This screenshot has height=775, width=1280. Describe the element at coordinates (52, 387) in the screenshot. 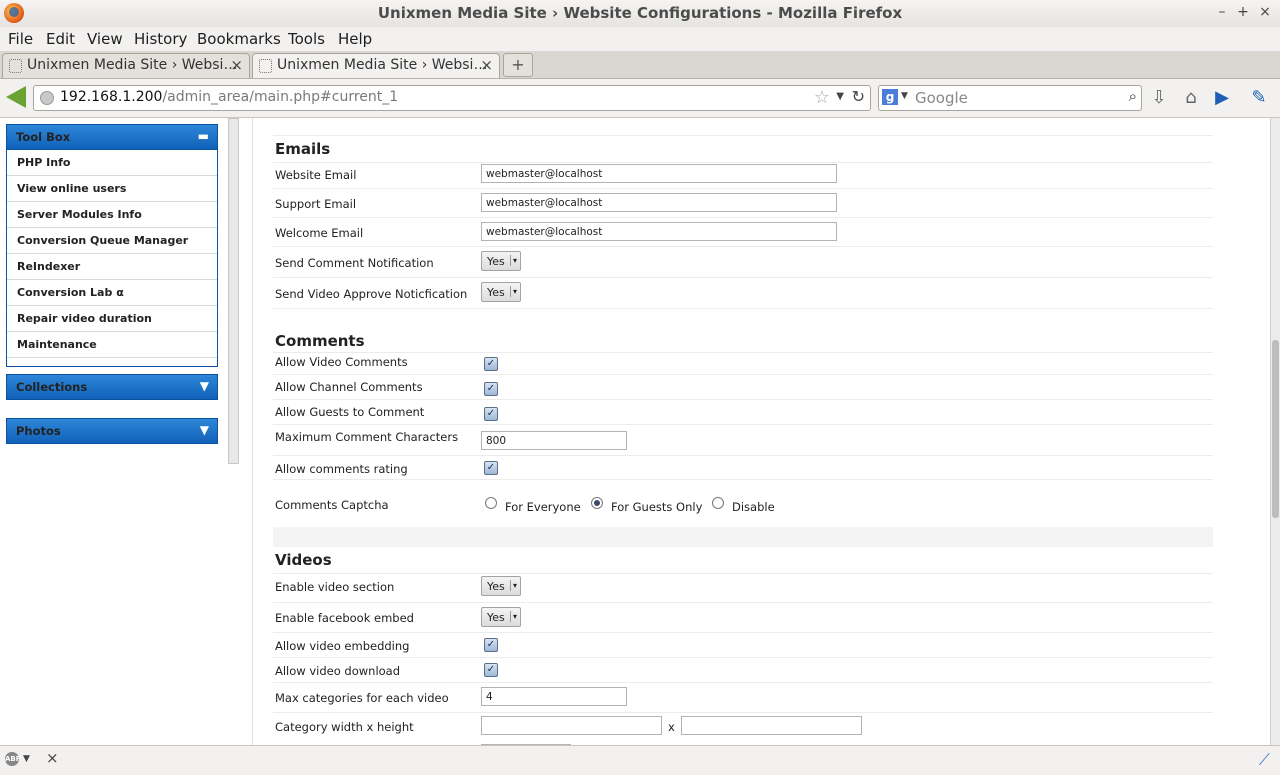

I see `collections-title: Collections` at that location.